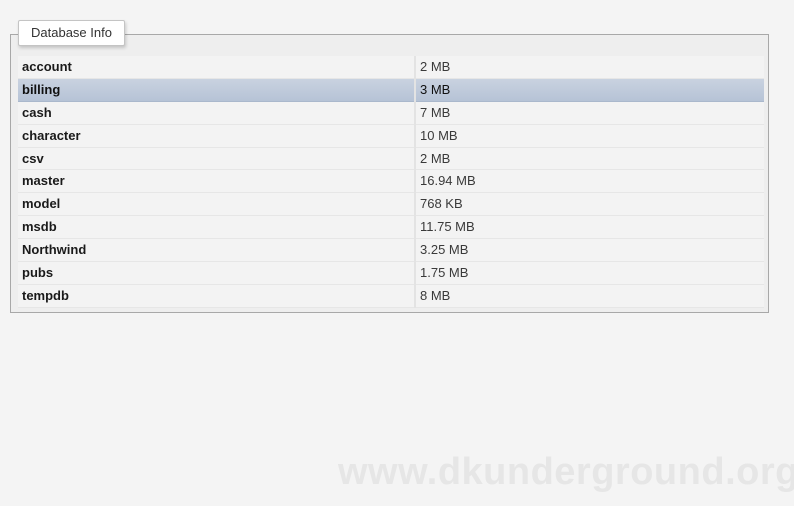 The image size is (794, 506). I want to click on database-size: 3 MB, so click(590, 90).